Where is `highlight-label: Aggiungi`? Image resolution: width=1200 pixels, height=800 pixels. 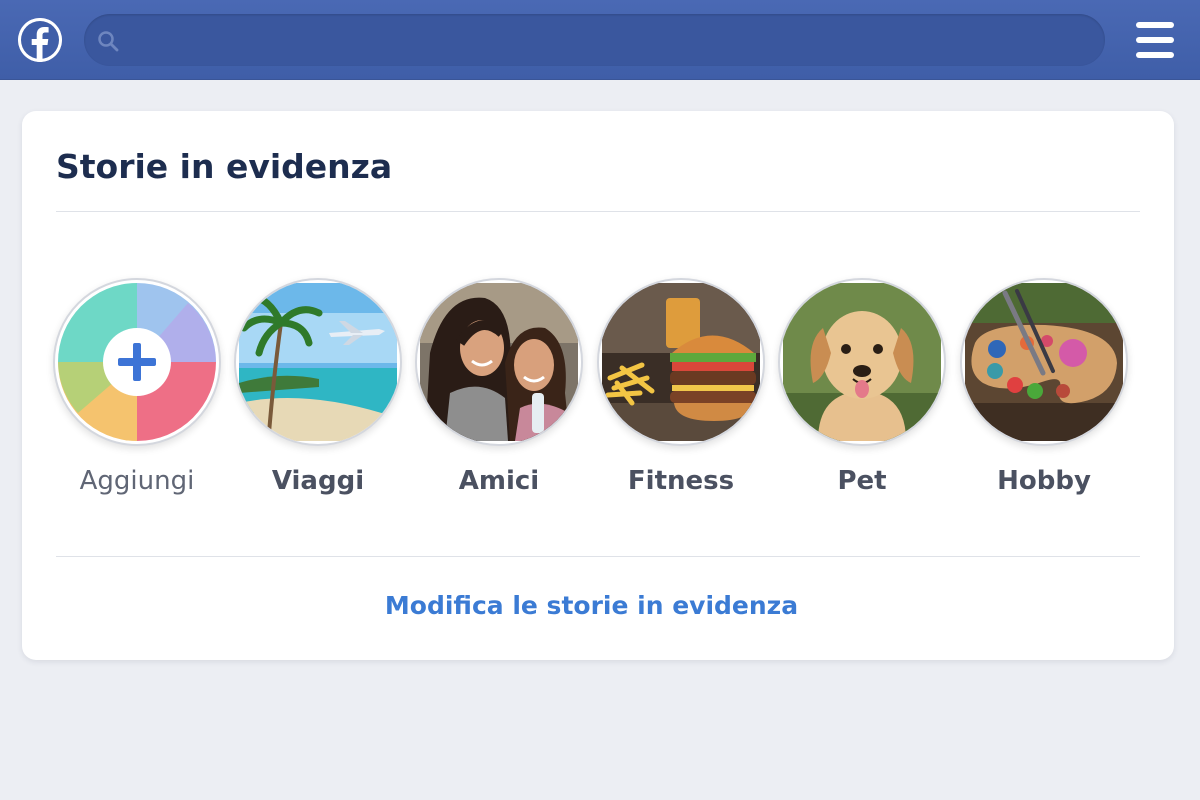
highlight-label: Aggiungi is located at coordinates (137, 481).